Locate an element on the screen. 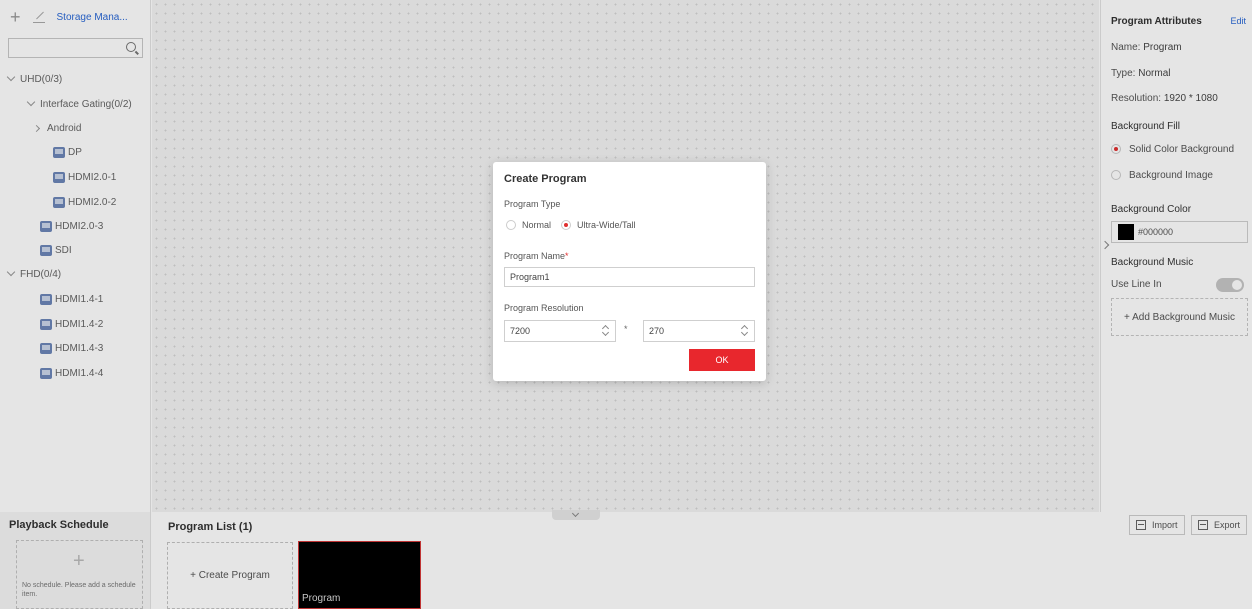 This screenshot has height=609, width=1252. program-type-options: Normal Ultra-Wide/Tall is located at coordinates (571, 225).